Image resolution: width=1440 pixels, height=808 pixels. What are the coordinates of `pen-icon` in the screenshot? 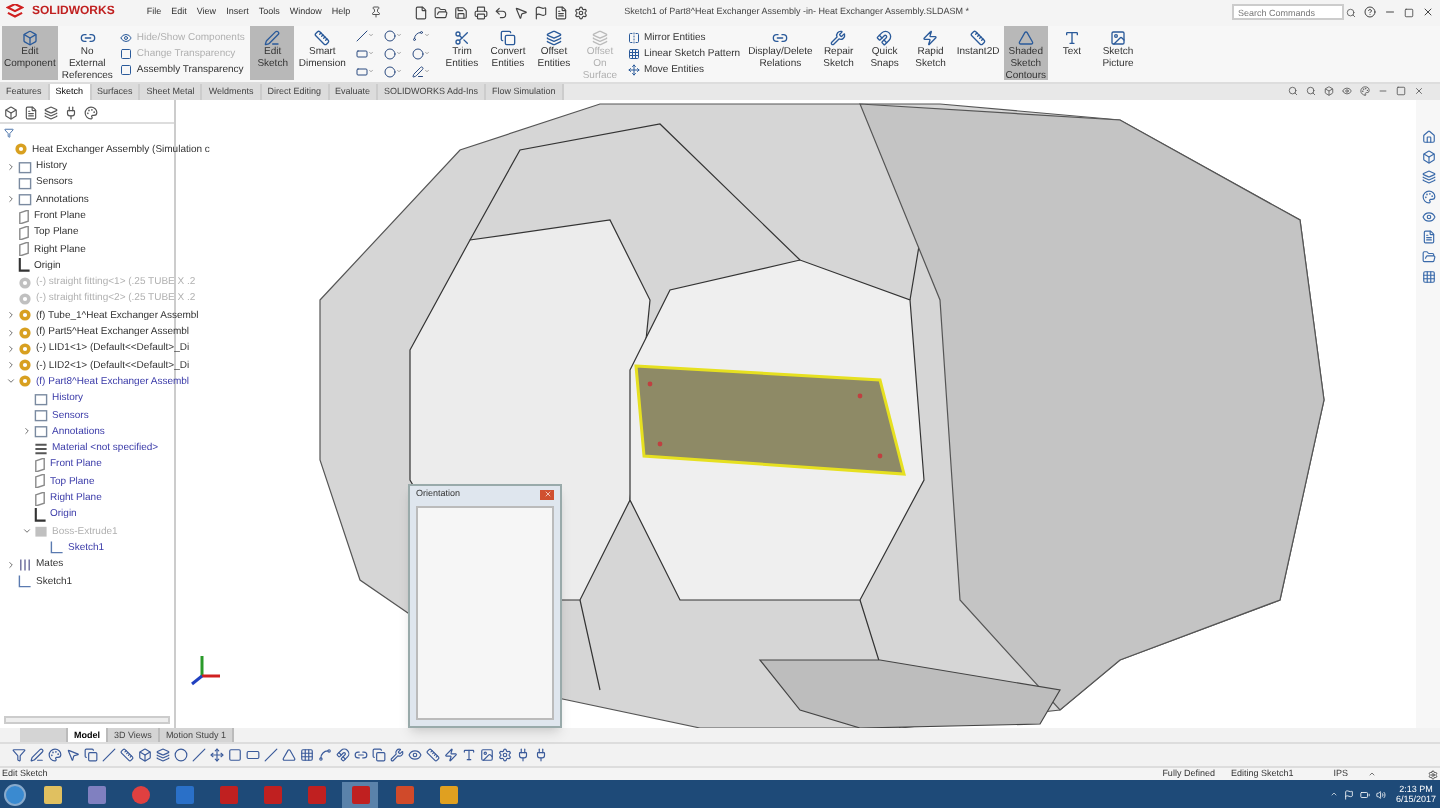 It's located at (37, 755).